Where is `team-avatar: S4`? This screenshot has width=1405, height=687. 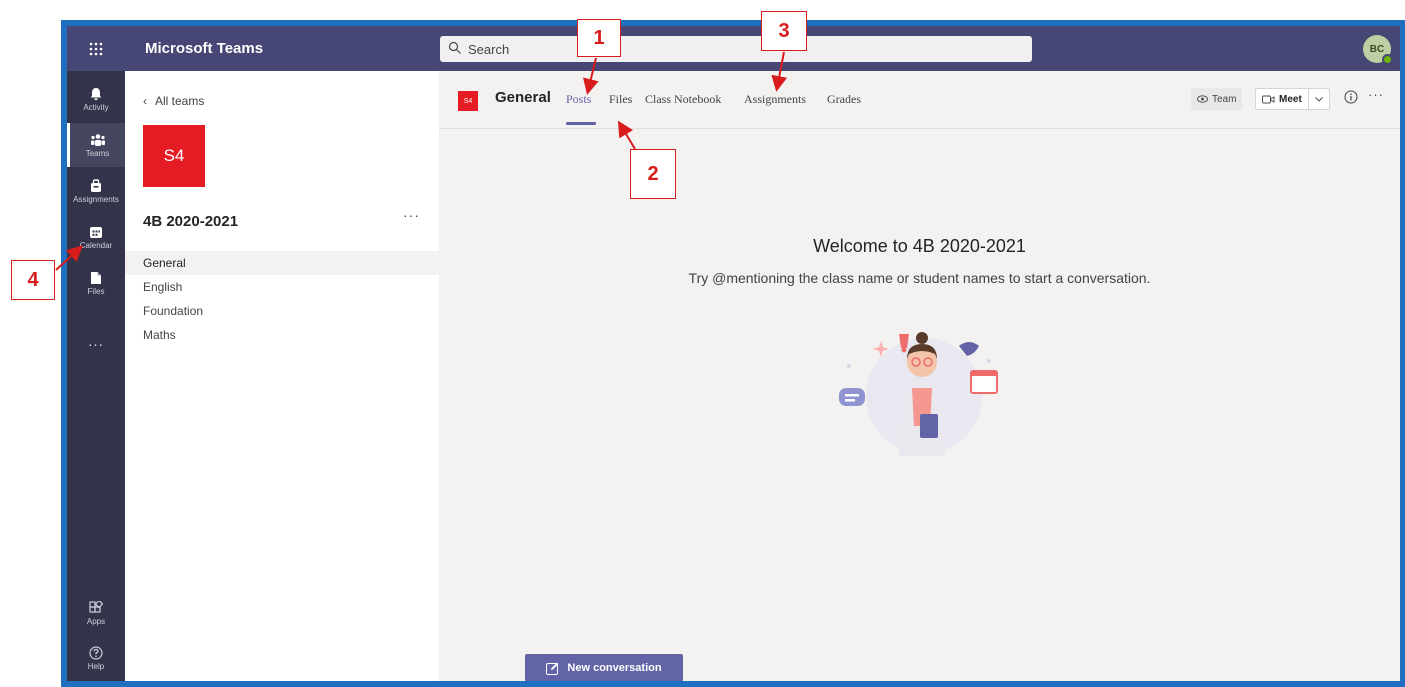 team-avatar: S4 is located at coordinates (174, 156).